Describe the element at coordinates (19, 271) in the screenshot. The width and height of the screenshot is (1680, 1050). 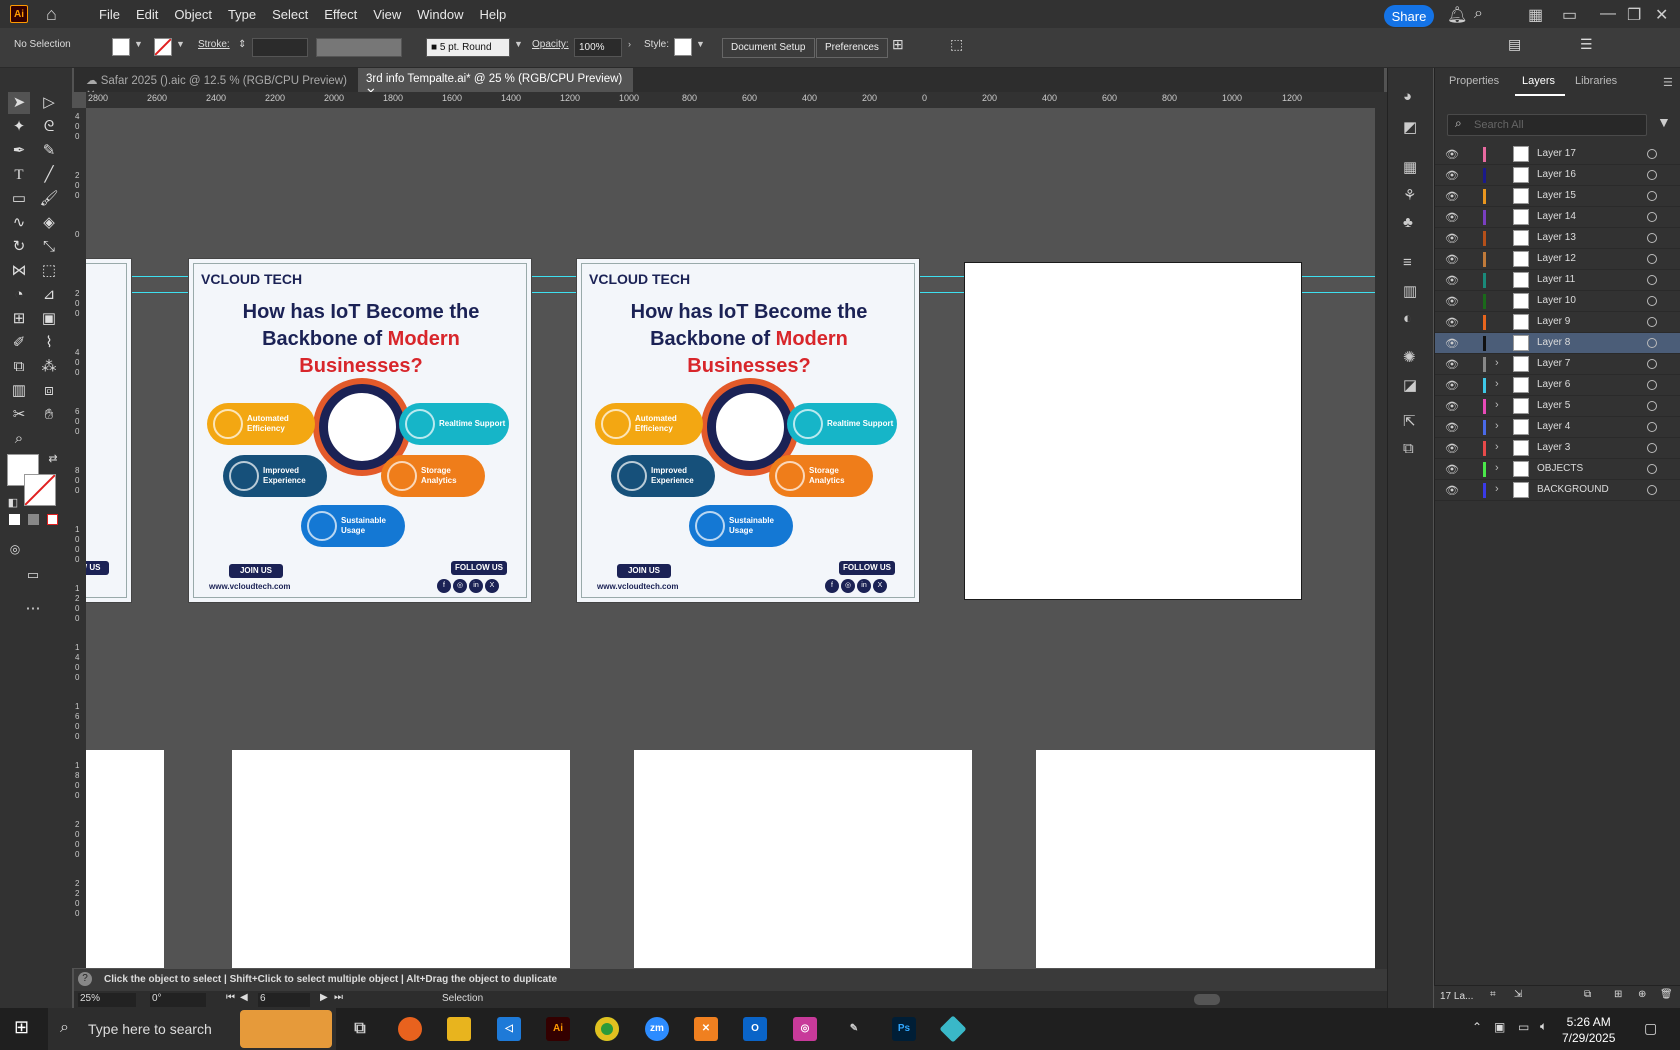
I see `width-tool-icon: ⋈` at that location.